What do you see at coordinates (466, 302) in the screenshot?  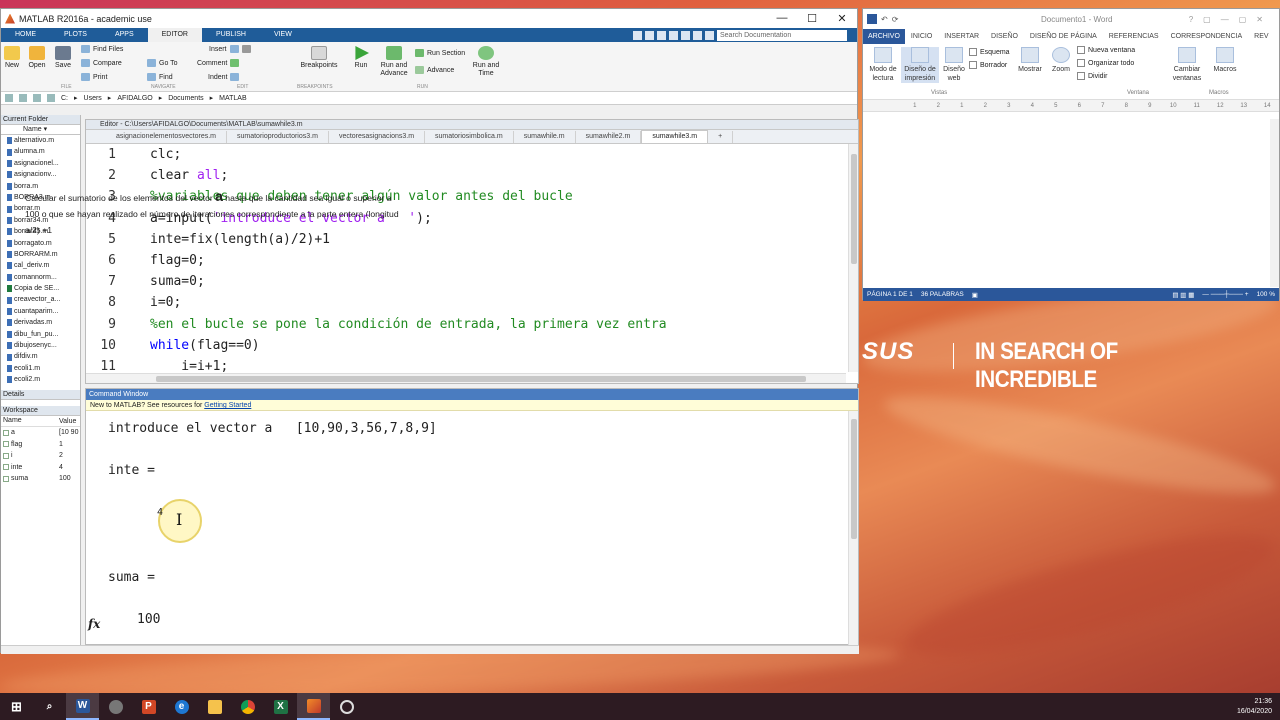 I see `code-line: 8 i=0;` at bounding box center [466, 302].